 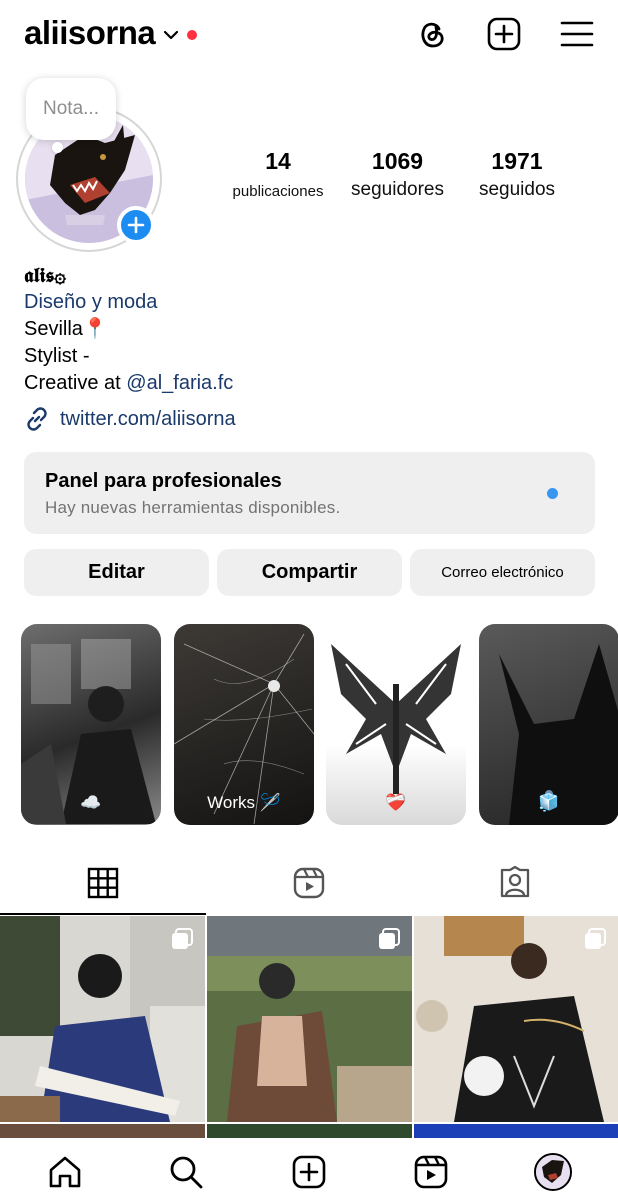 I want to click on link-text: twitter.com/aliisorna, so click(x=148, y=419).